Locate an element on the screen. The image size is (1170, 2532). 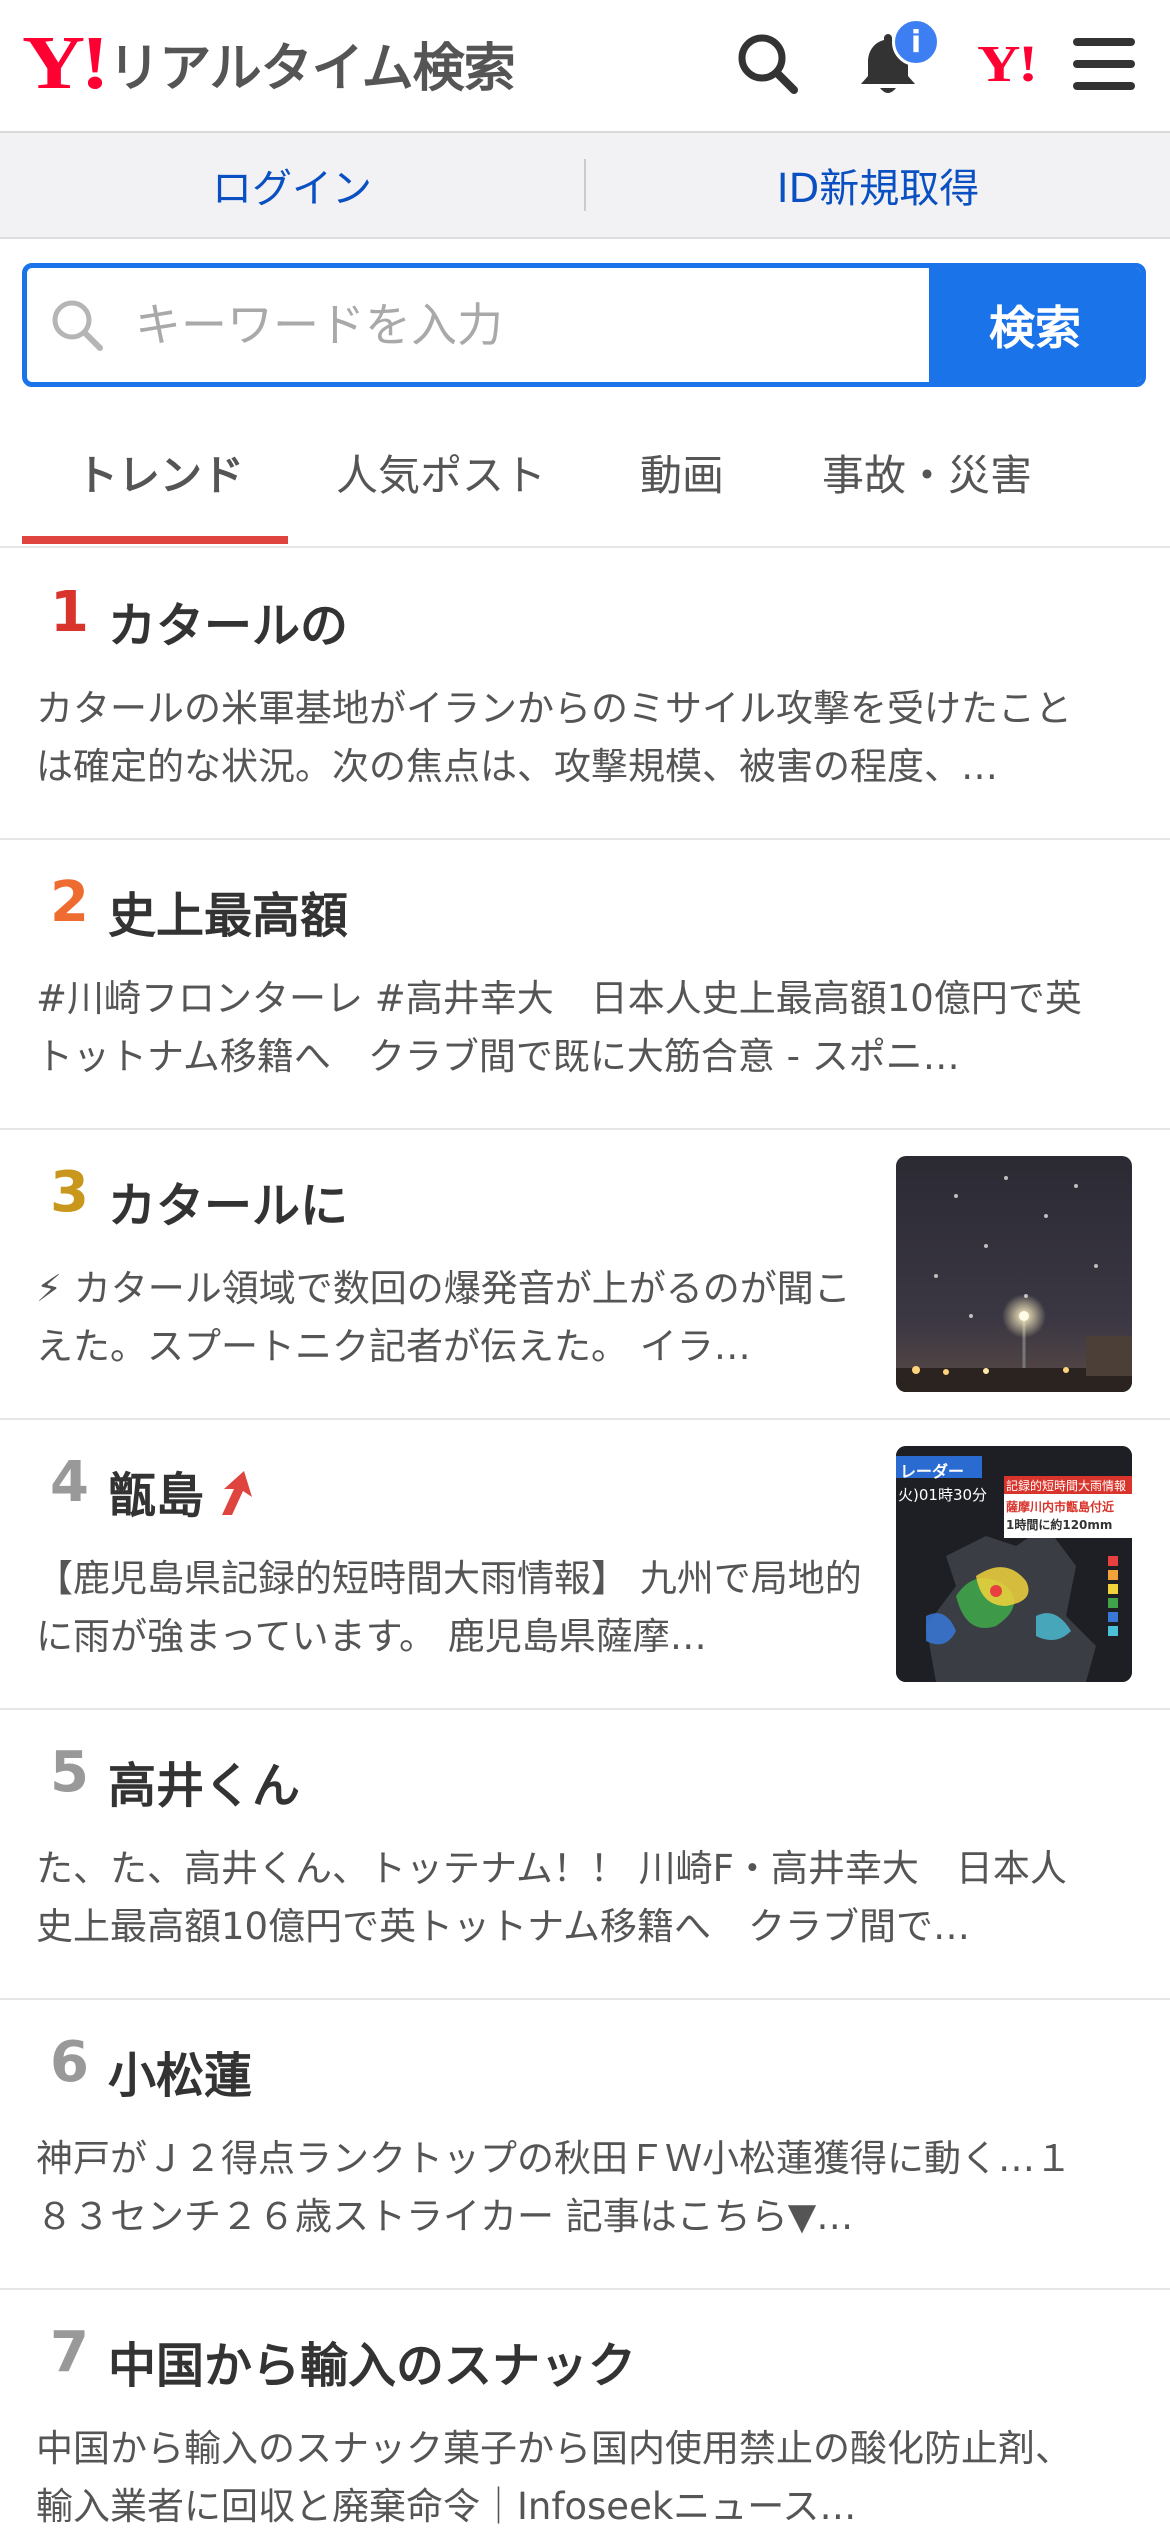
trend-title: 高井くん is located at coordinates (204, 1781).